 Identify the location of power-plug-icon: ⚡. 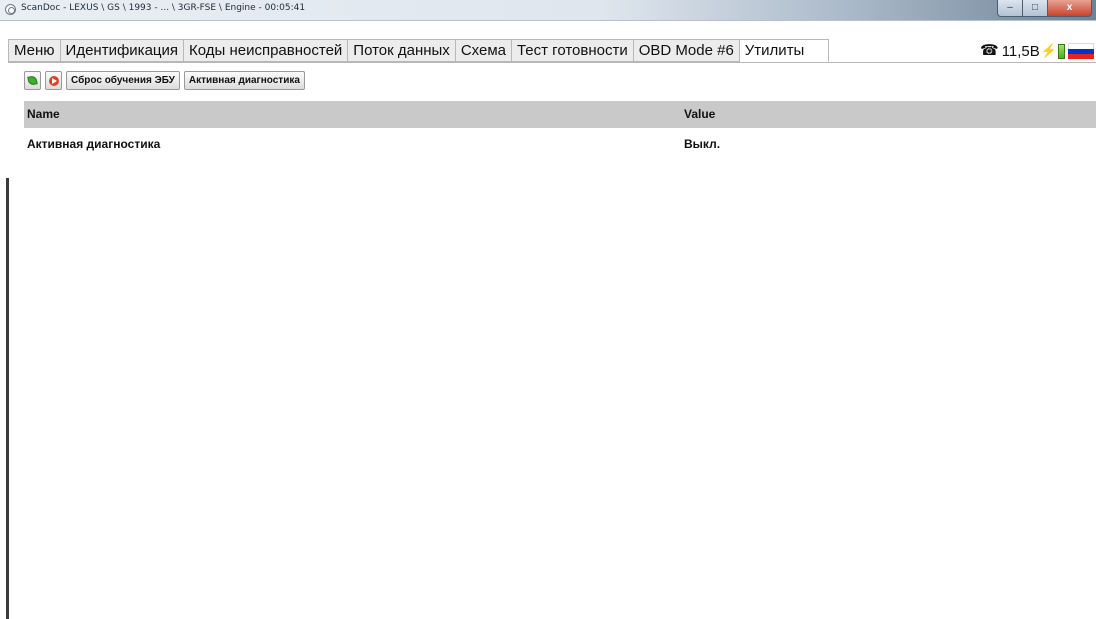
(1048, 50).